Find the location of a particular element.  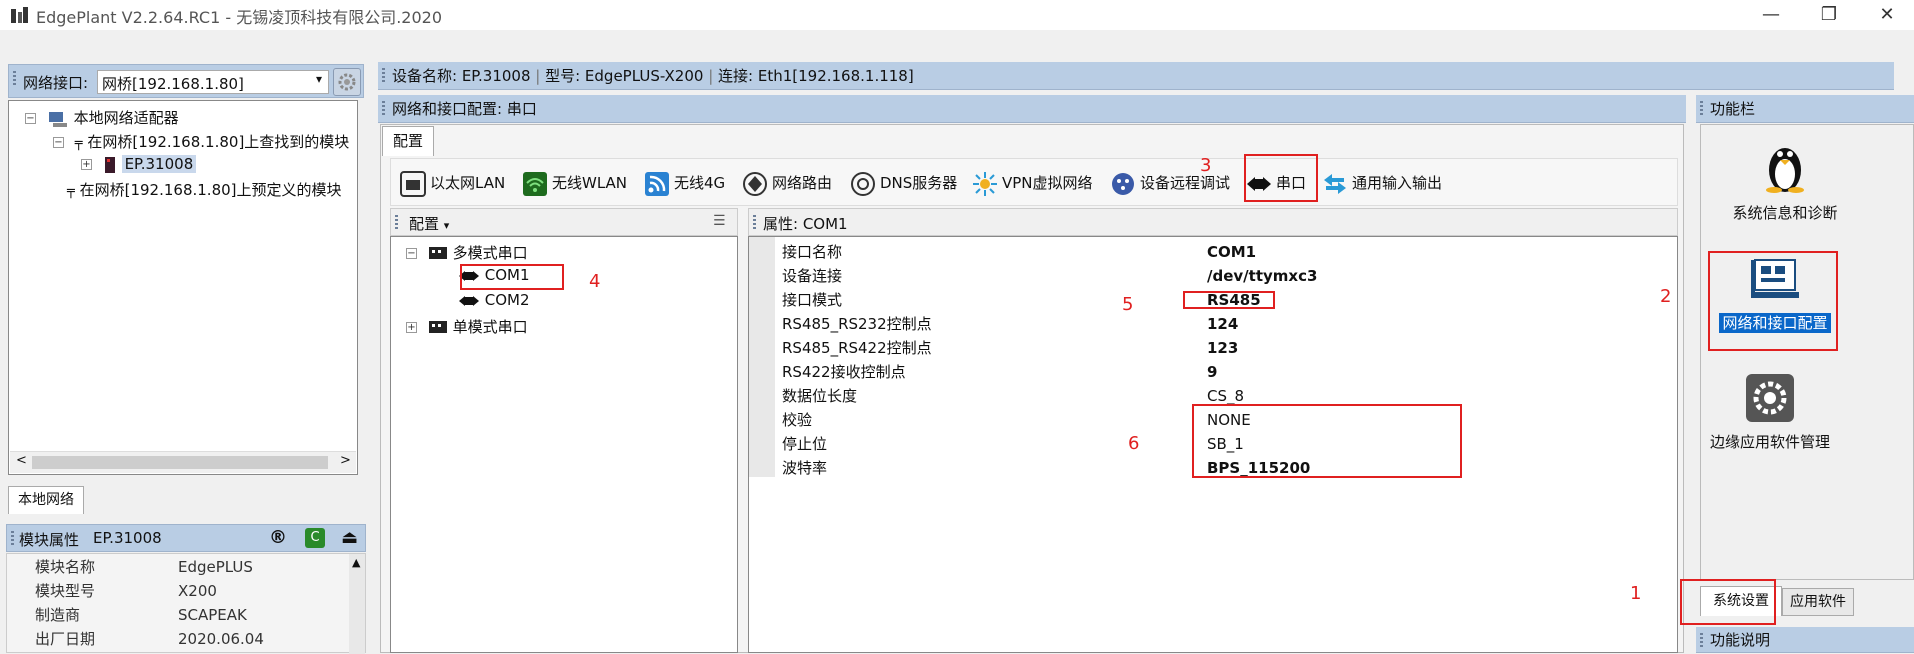

app-logo-icon is located at coordinates (19, 15).